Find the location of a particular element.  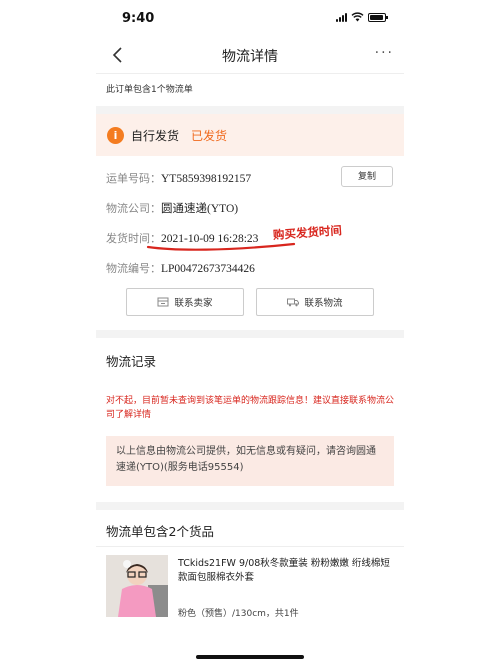

copy-button: 复制 is located at coordinates (367, 176).